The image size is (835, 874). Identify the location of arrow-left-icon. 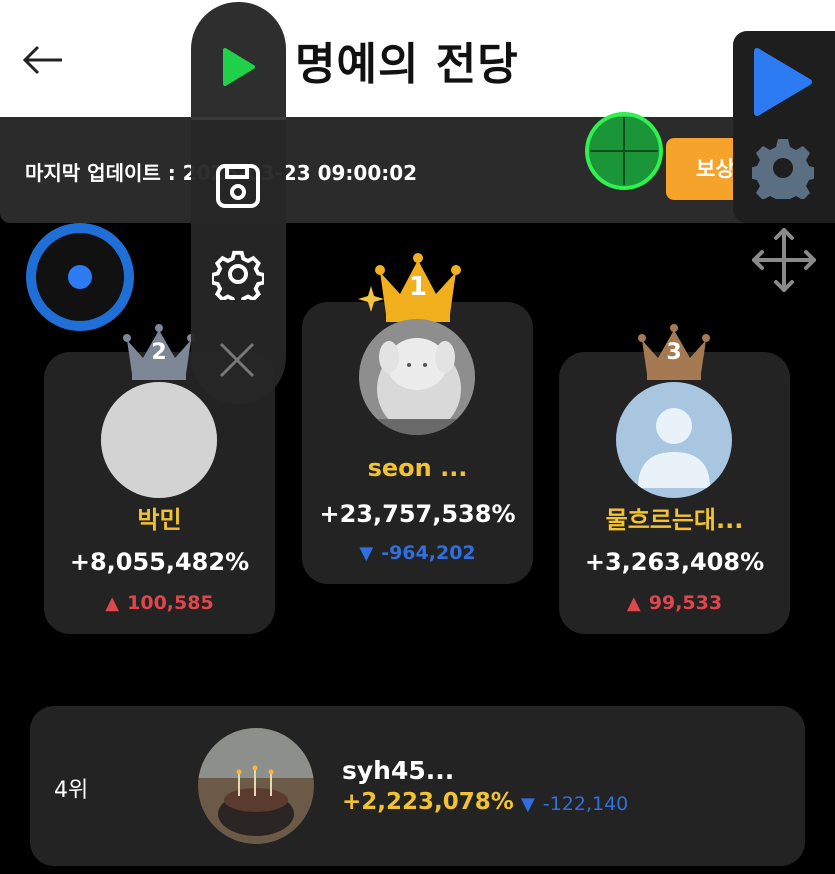
(42, 60).